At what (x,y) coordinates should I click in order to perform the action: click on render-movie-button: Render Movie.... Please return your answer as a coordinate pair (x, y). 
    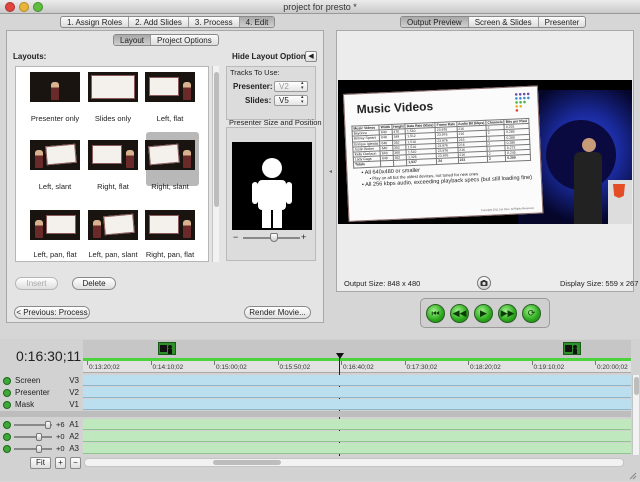
    Looking at the image, I should click on (277, 312).